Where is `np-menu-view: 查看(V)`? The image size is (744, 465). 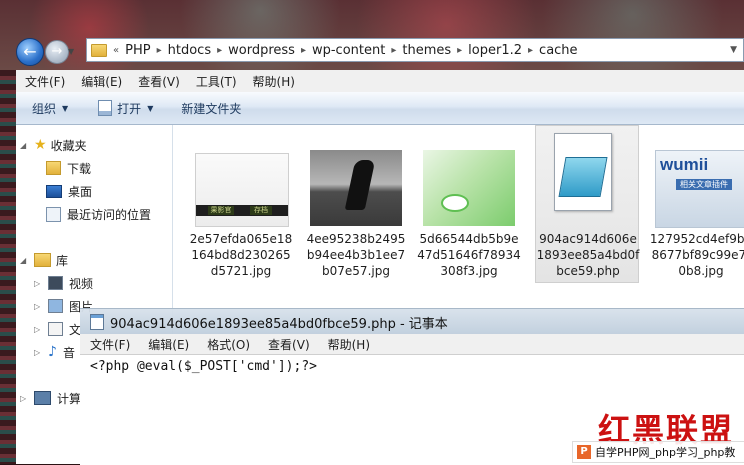 np-menu-view: 查看(V) is located at coordinates (289, 344).